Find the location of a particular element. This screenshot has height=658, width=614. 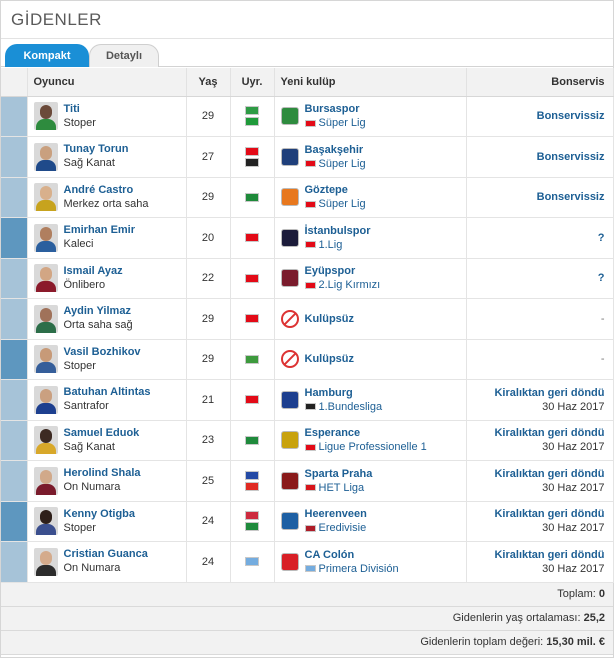

row-stripe is located at coordinates (14, 440).